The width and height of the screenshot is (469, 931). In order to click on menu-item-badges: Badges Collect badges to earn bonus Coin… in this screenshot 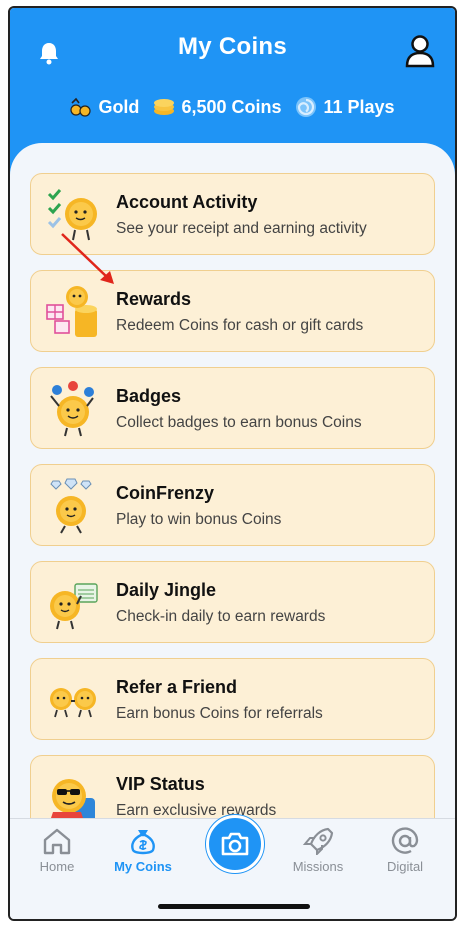, I will do `click(232, 408)`.